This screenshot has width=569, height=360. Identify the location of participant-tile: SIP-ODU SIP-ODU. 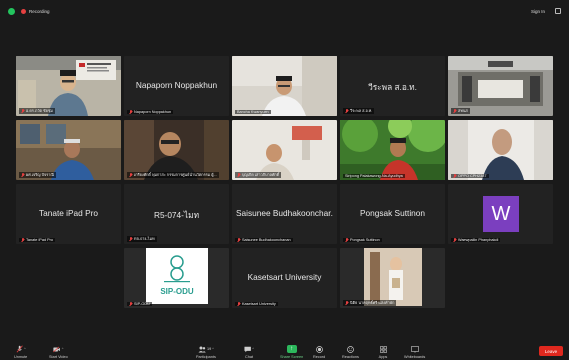
(176, 278).